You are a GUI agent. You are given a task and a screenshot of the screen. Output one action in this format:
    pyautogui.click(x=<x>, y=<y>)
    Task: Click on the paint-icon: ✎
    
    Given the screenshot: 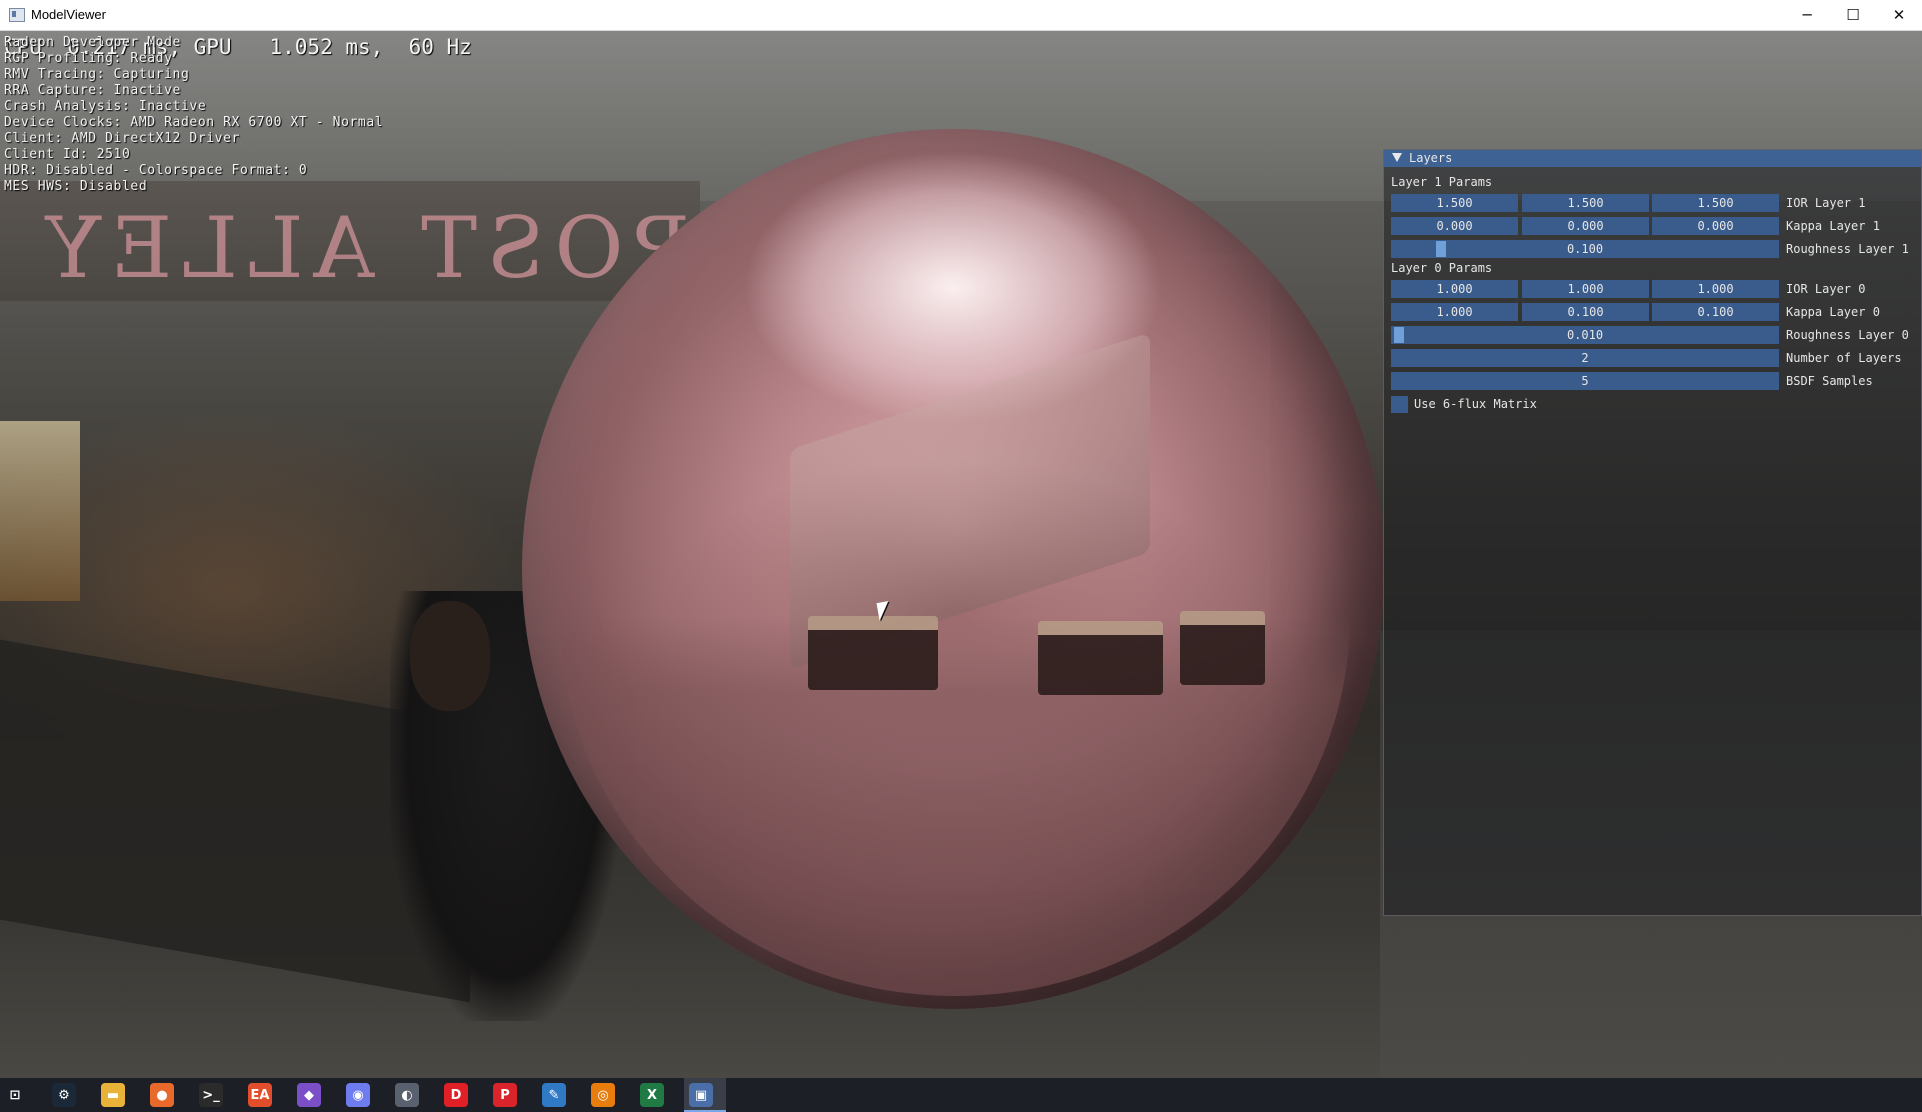 What is the action you would take?
    pyautogui.click(x=554, y=1095)
    